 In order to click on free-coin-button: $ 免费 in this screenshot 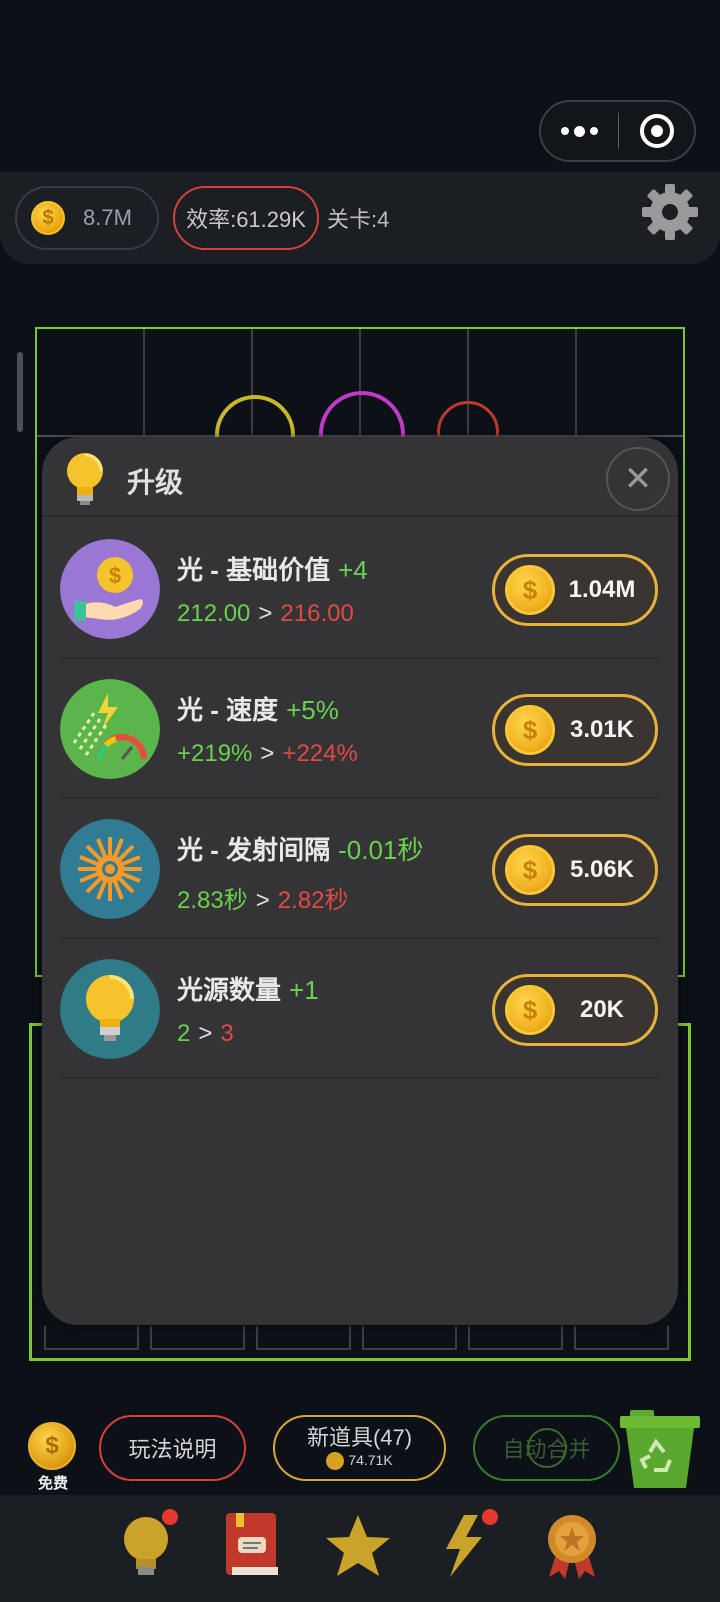, I will do `click(53, 1457)`.